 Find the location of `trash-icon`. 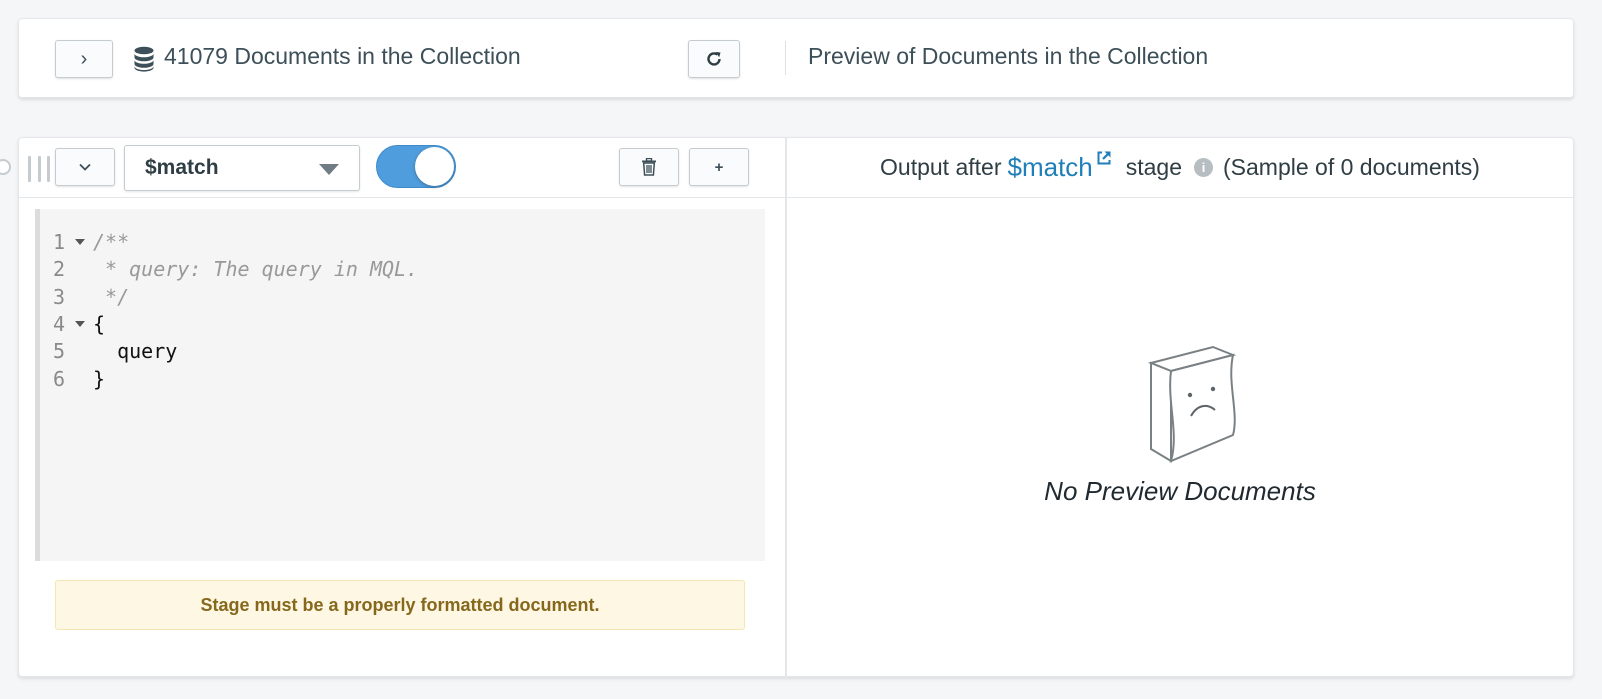

trash-icon is located at coordinates (649, 167).